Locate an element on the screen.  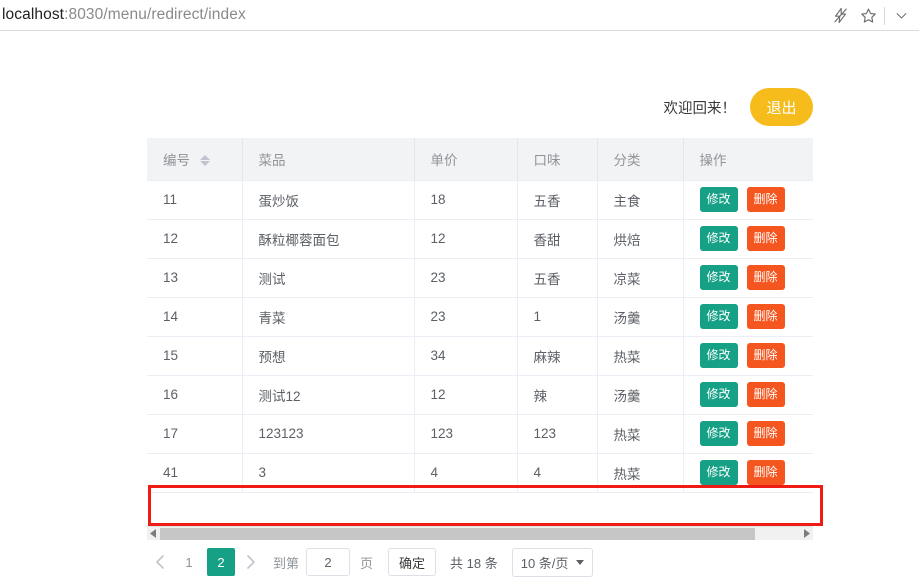
cell-taste: 4 is located at coordinates (557, 473).